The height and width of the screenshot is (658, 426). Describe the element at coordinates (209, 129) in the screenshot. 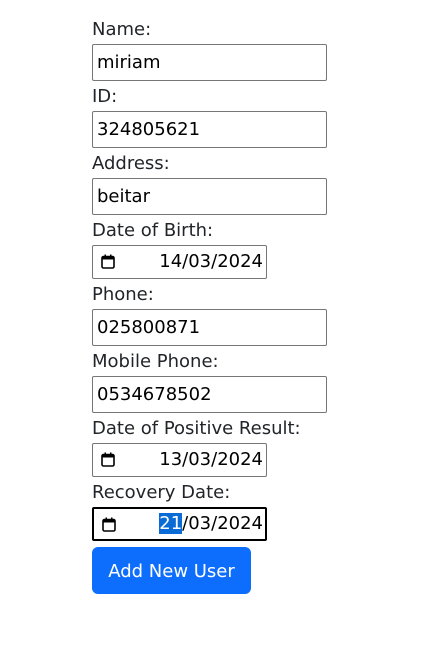

I see `id-input: 324805621` at that location.